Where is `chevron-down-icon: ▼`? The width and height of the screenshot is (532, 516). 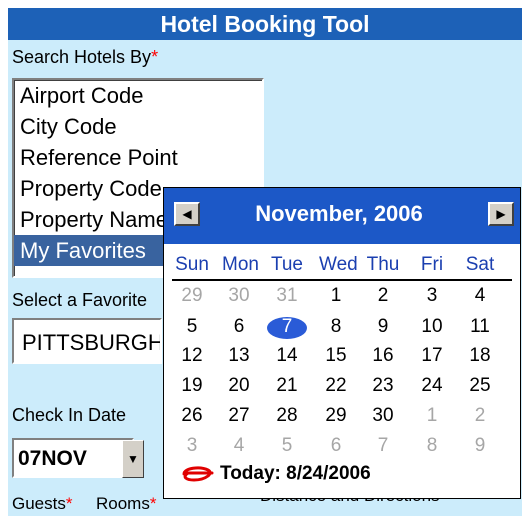 chevron-down-icon: ▼ is located at coordinates (133, 459).